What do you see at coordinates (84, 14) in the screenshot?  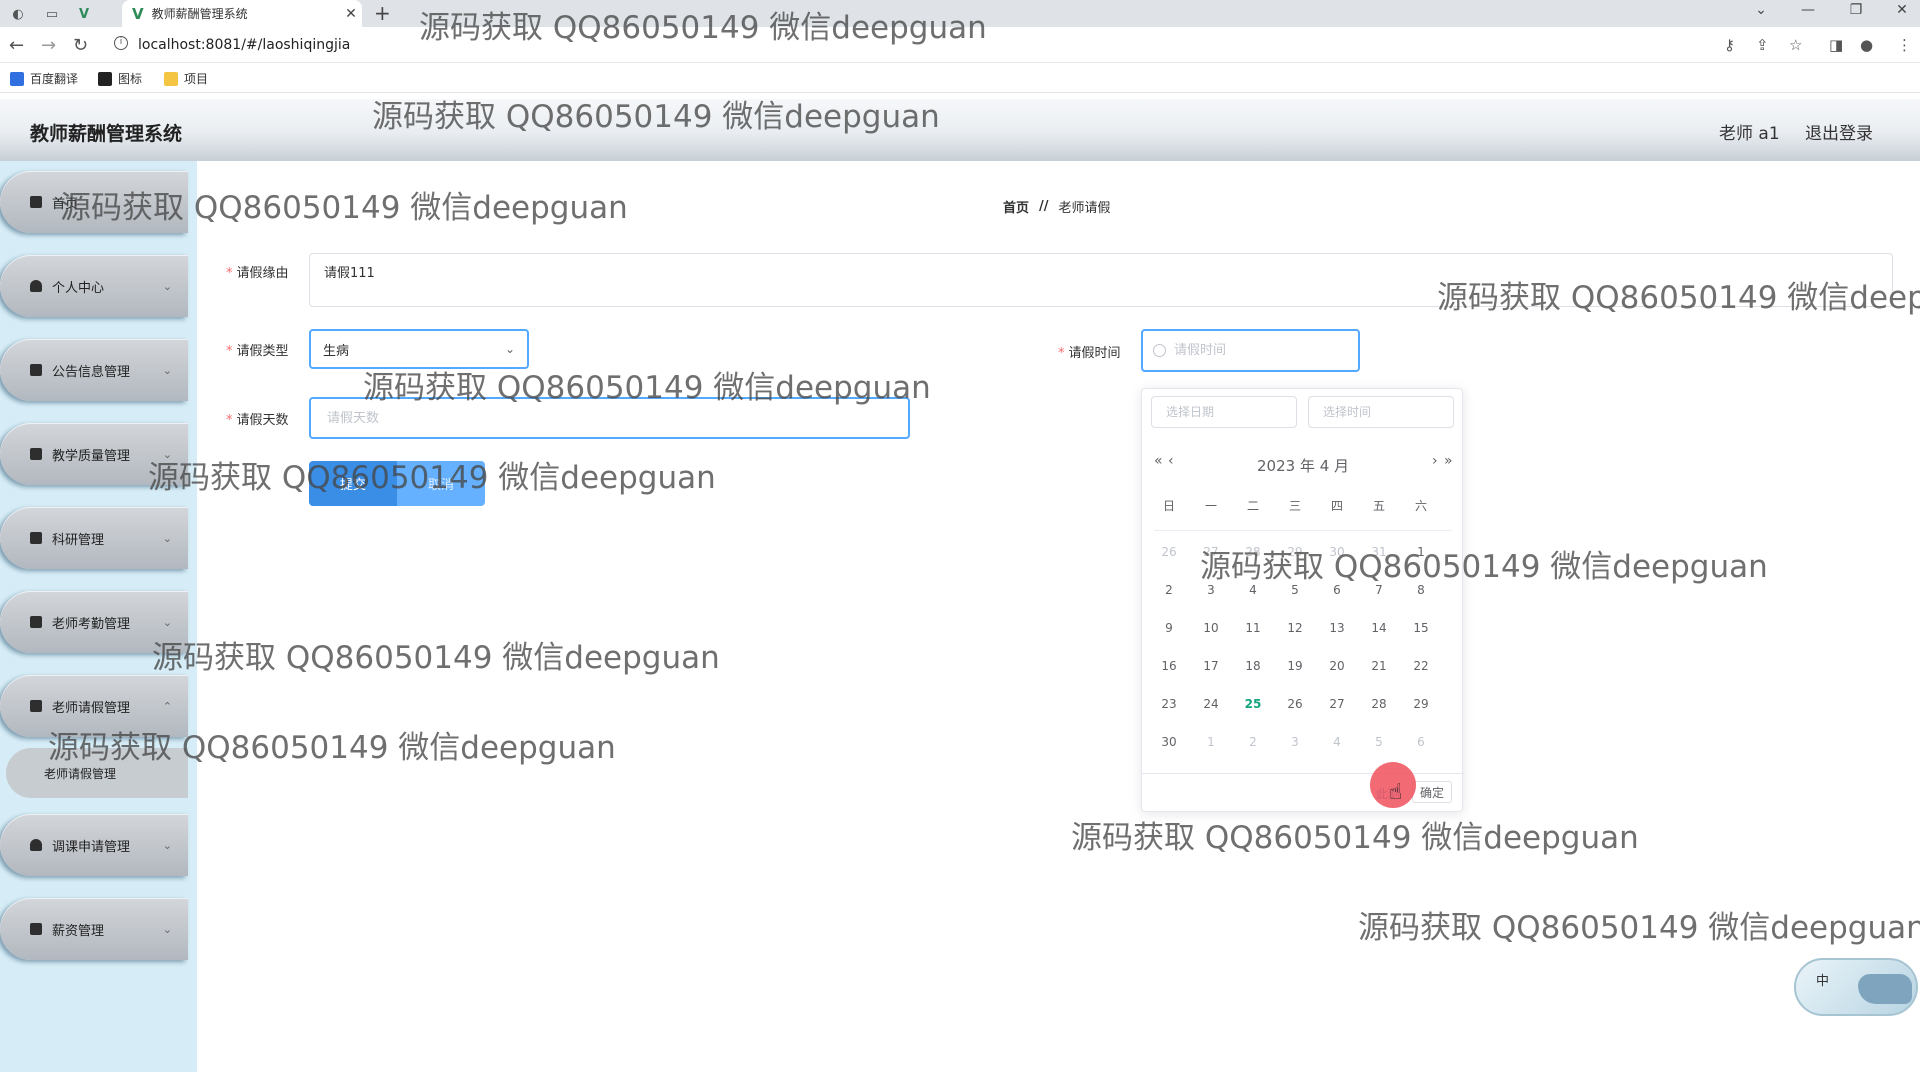 I see `vue-icon: V` at bounding box center [84, 14].